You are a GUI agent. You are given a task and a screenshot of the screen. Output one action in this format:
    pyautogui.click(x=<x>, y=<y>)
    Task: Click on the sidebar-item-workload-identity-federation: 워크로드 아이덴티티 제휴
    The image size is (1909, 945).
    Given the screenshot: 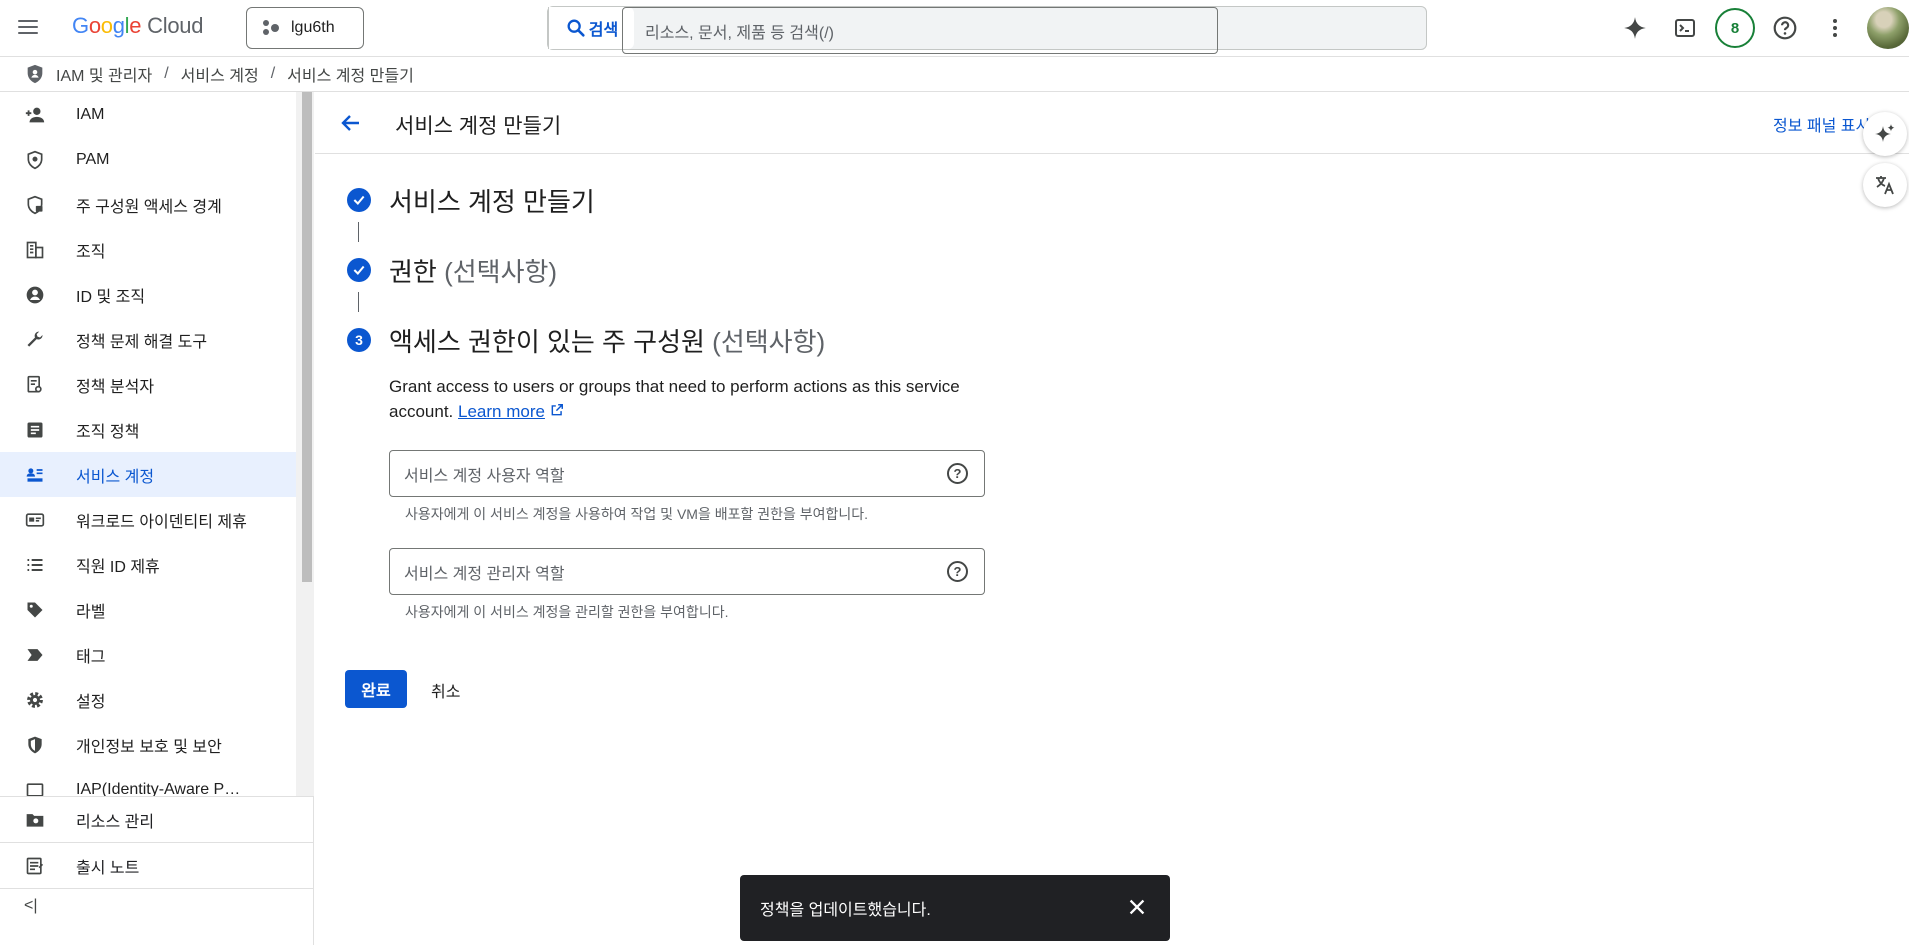 What is the action you would take?
    pyautogui.click(x=148, y=519)
    